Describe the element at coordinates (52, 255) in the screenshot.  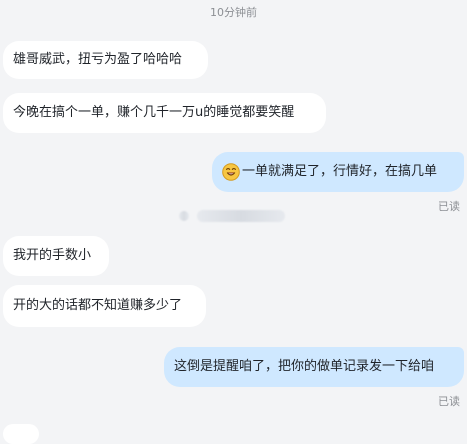
I see `message-text: 我开的手数小` at that location.